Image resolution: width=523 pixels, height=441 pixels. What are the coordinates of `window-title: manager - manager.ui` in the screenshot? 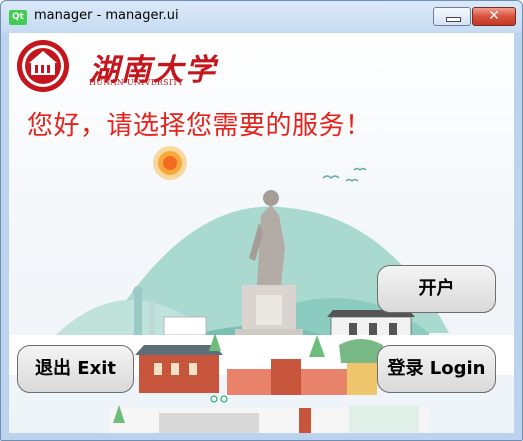 It's located at (106, 15).